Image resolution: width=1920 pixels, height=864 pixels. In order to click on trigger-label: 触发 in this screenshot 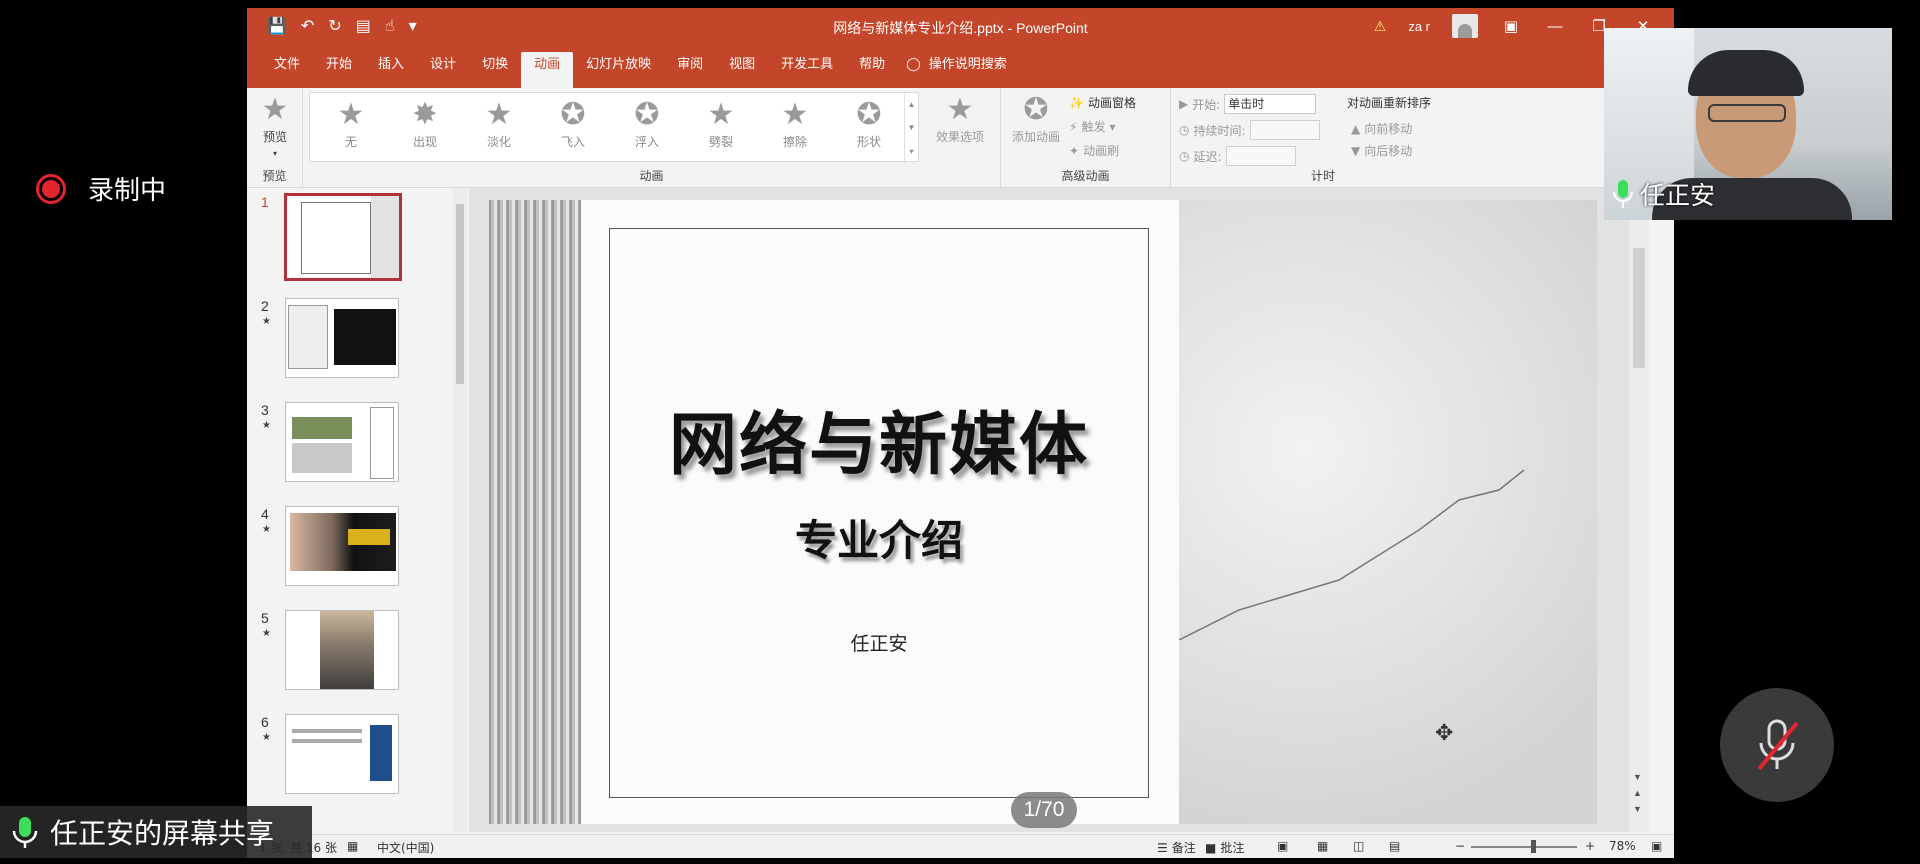, I will do `click(1093, 127)`.